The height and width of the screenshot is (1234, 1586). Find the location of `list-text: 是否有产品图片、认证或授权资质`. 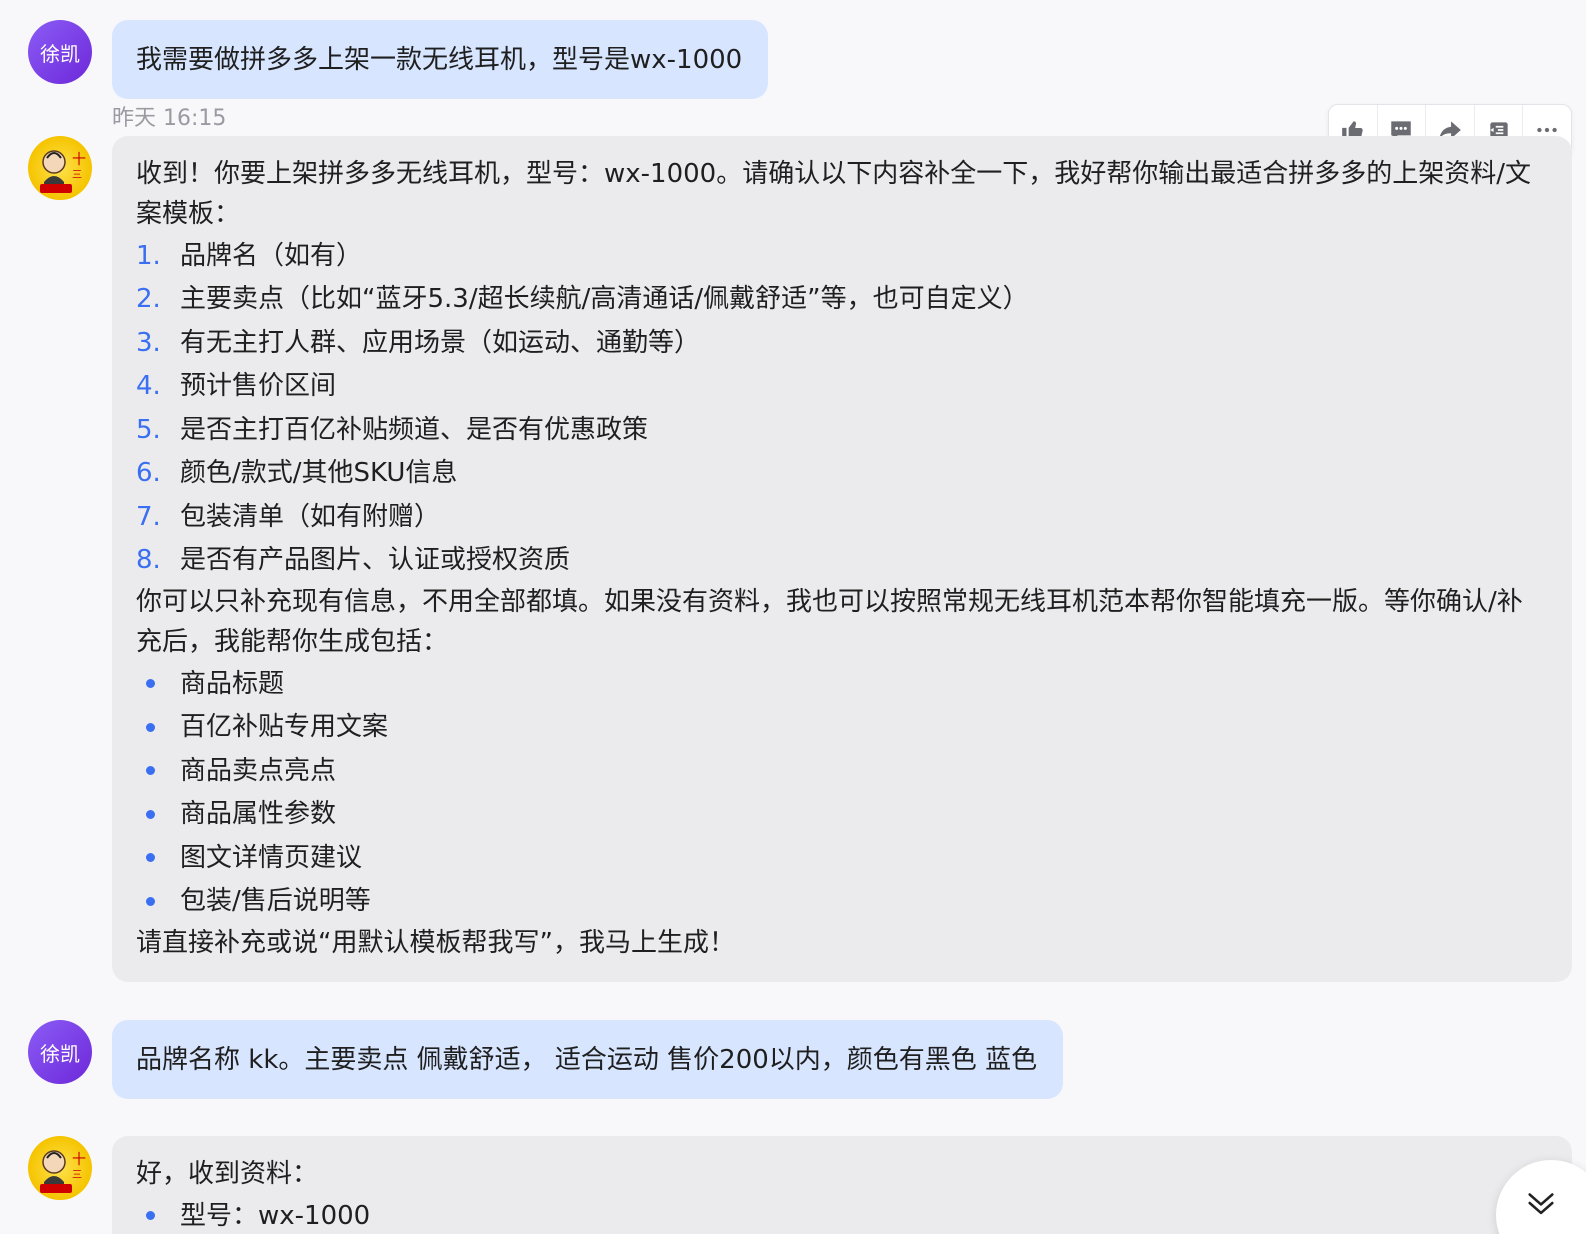

list-text: 是否有产品图片、认证或授权资质 is located at coordinates (375, 560).